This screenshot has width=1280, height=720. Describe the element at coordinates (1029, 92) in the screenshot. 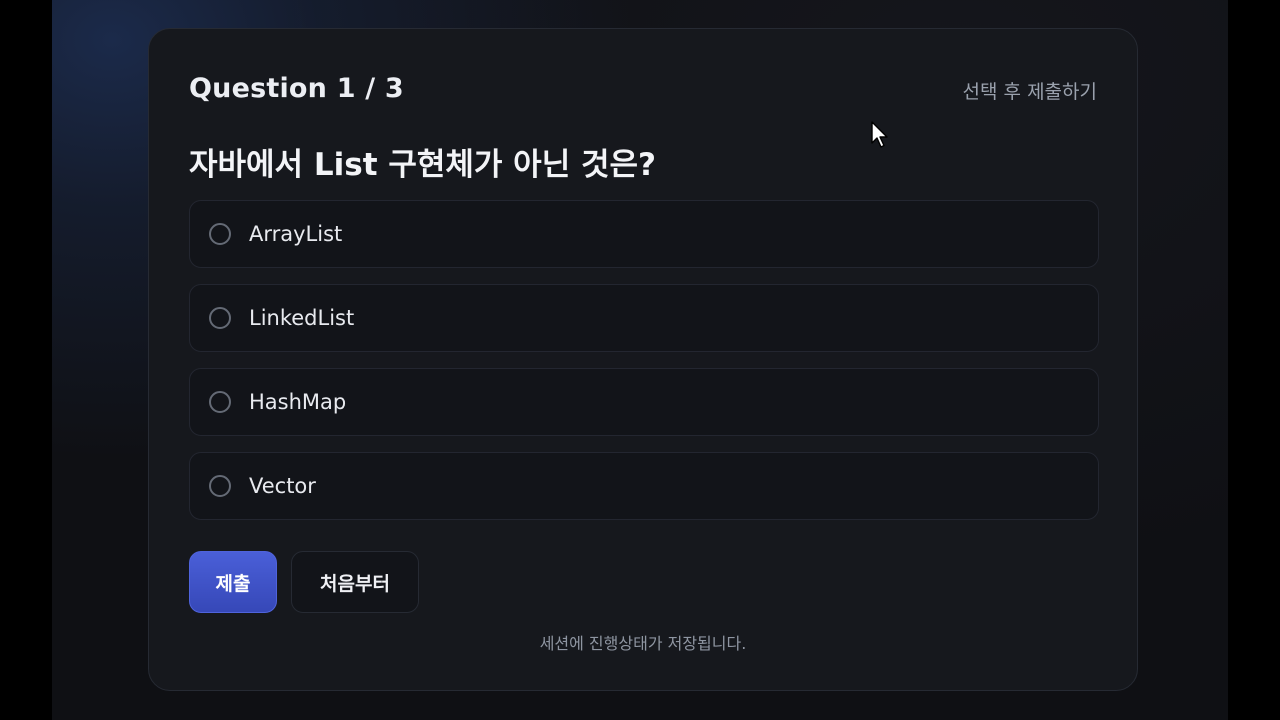

I see `instruction-hint: 선택 후 제출하기` at that location.